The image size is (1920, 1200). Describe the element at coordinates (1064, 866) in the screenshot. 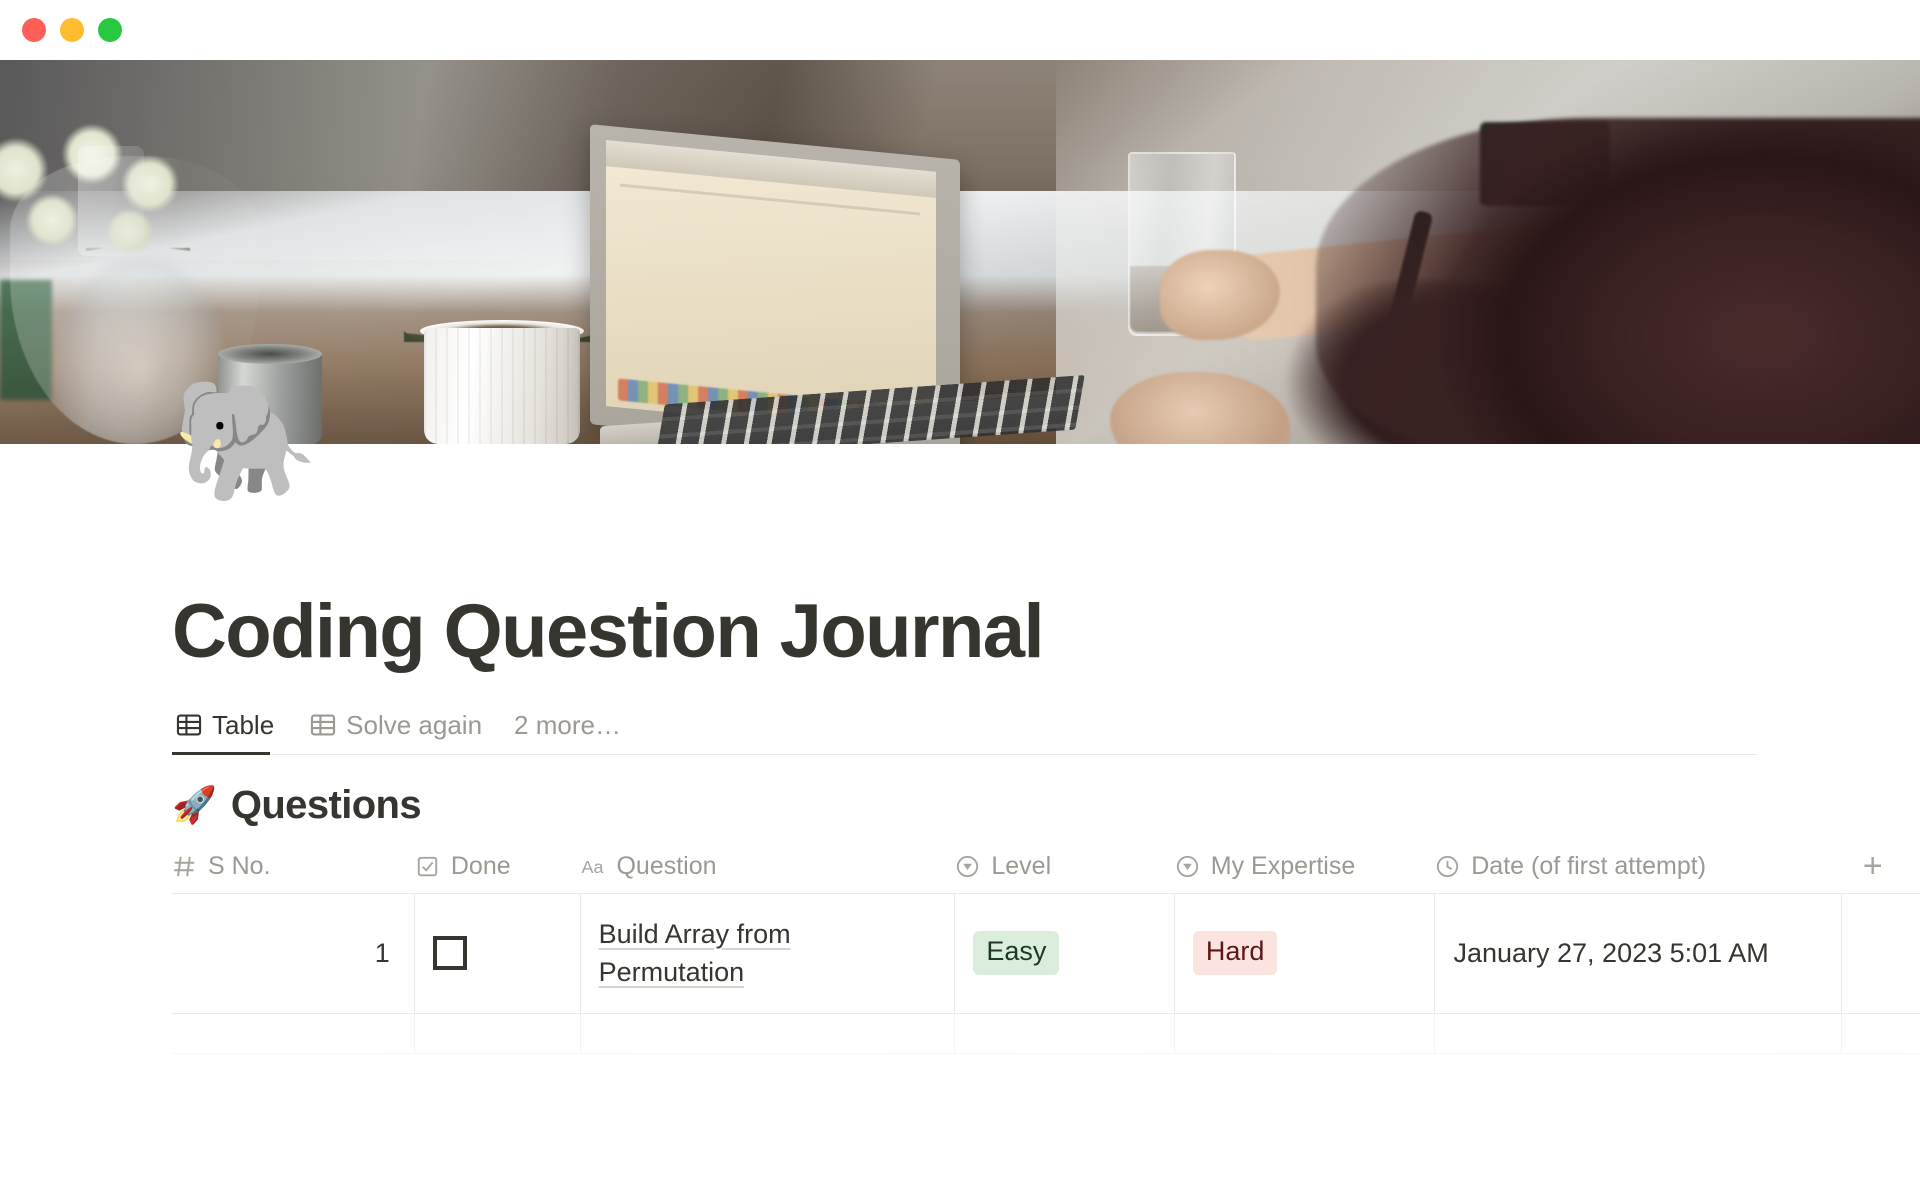

I see `column-header-level: Level` at that location.